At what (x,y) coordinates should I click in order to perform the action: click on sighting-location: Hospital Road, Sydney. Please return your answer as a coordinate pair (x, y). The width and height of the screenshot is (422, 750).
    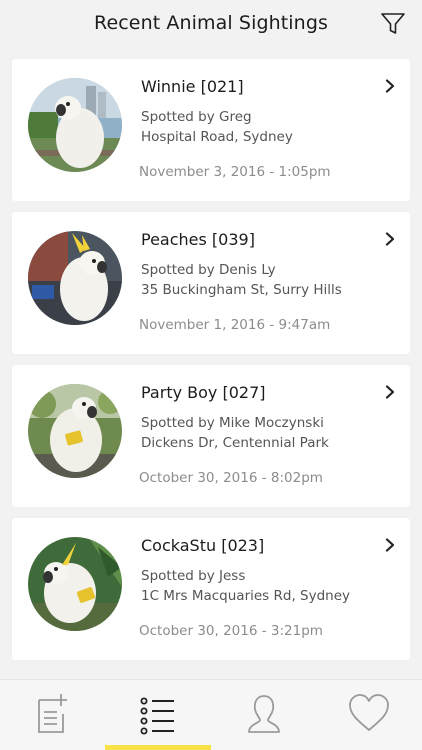
    Looking at the image, I should click on (217, 137).